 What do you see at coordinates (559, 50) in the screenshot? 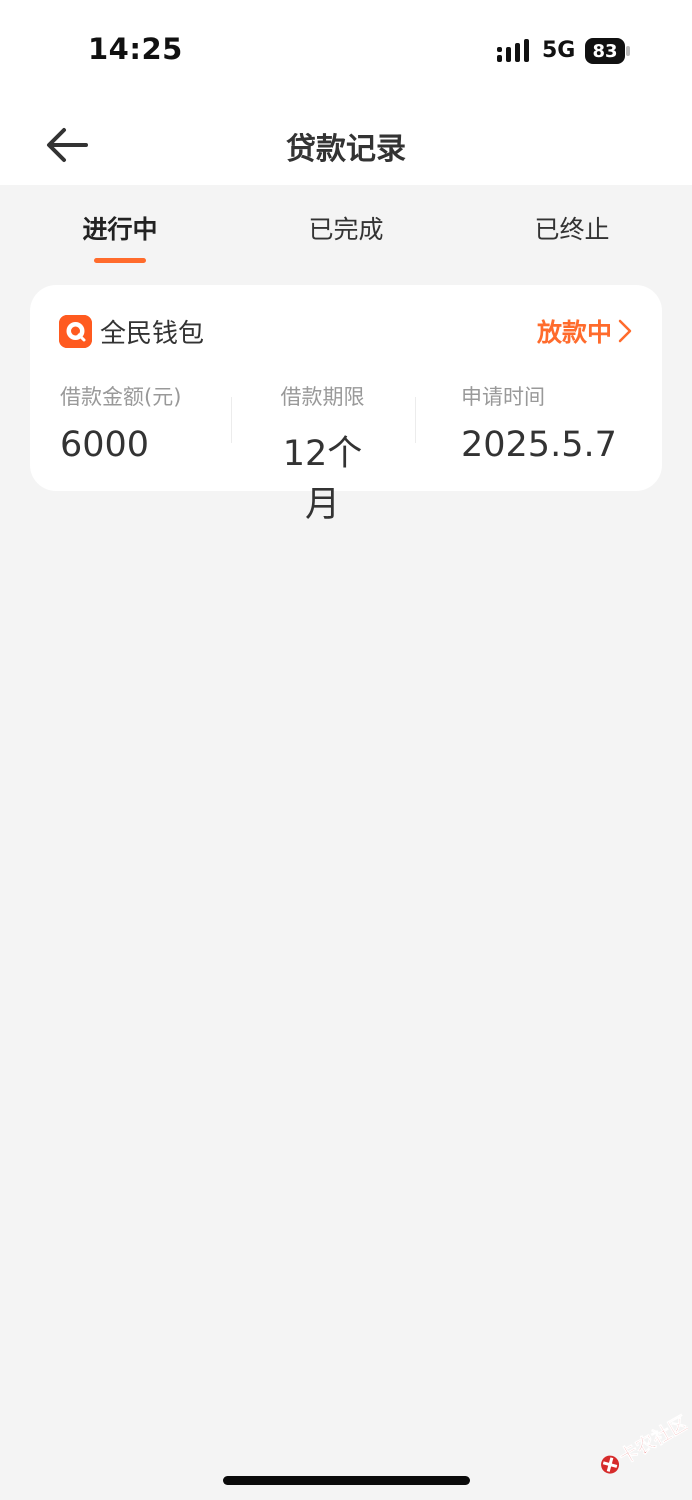
I see `network-type: 5G` at bounding box center [559, 50].